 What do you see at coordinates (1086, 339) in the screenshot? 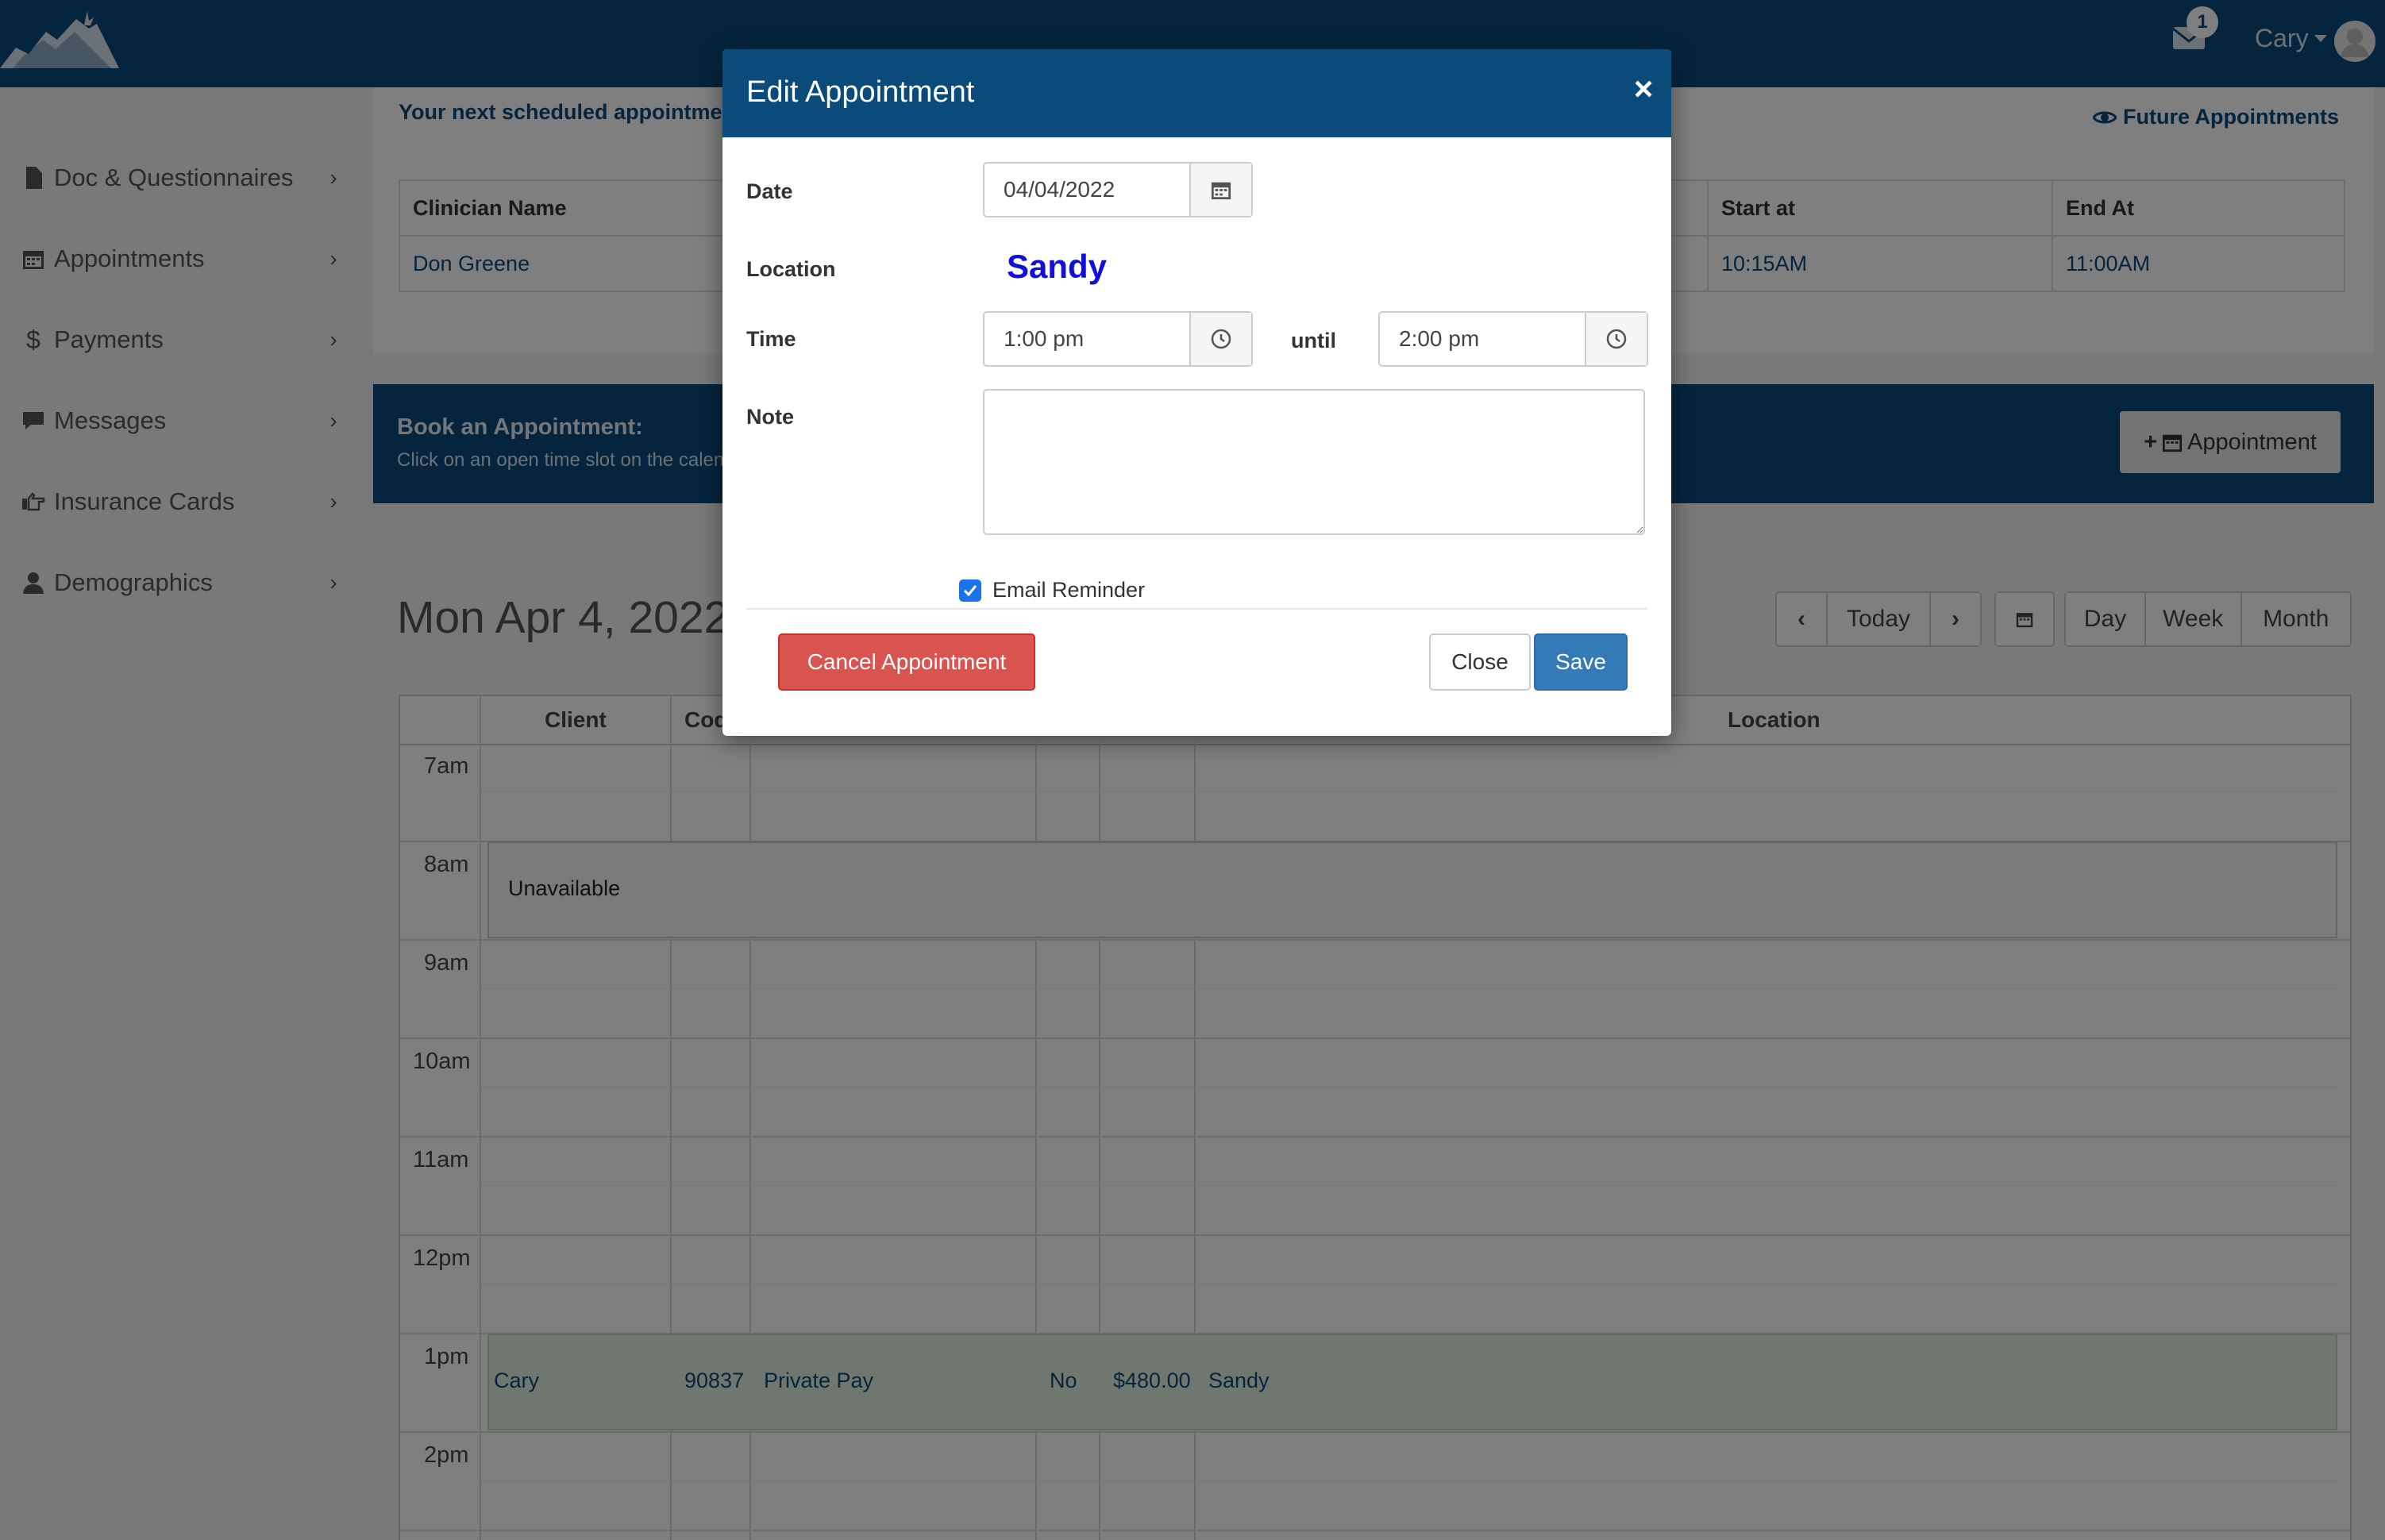
I see `start-time-input` at bounding box center [1086, 339].